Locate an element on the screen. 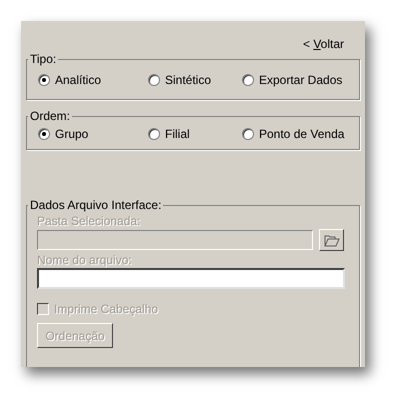  group-title: Ordem: is located at coordinates (50, 116).